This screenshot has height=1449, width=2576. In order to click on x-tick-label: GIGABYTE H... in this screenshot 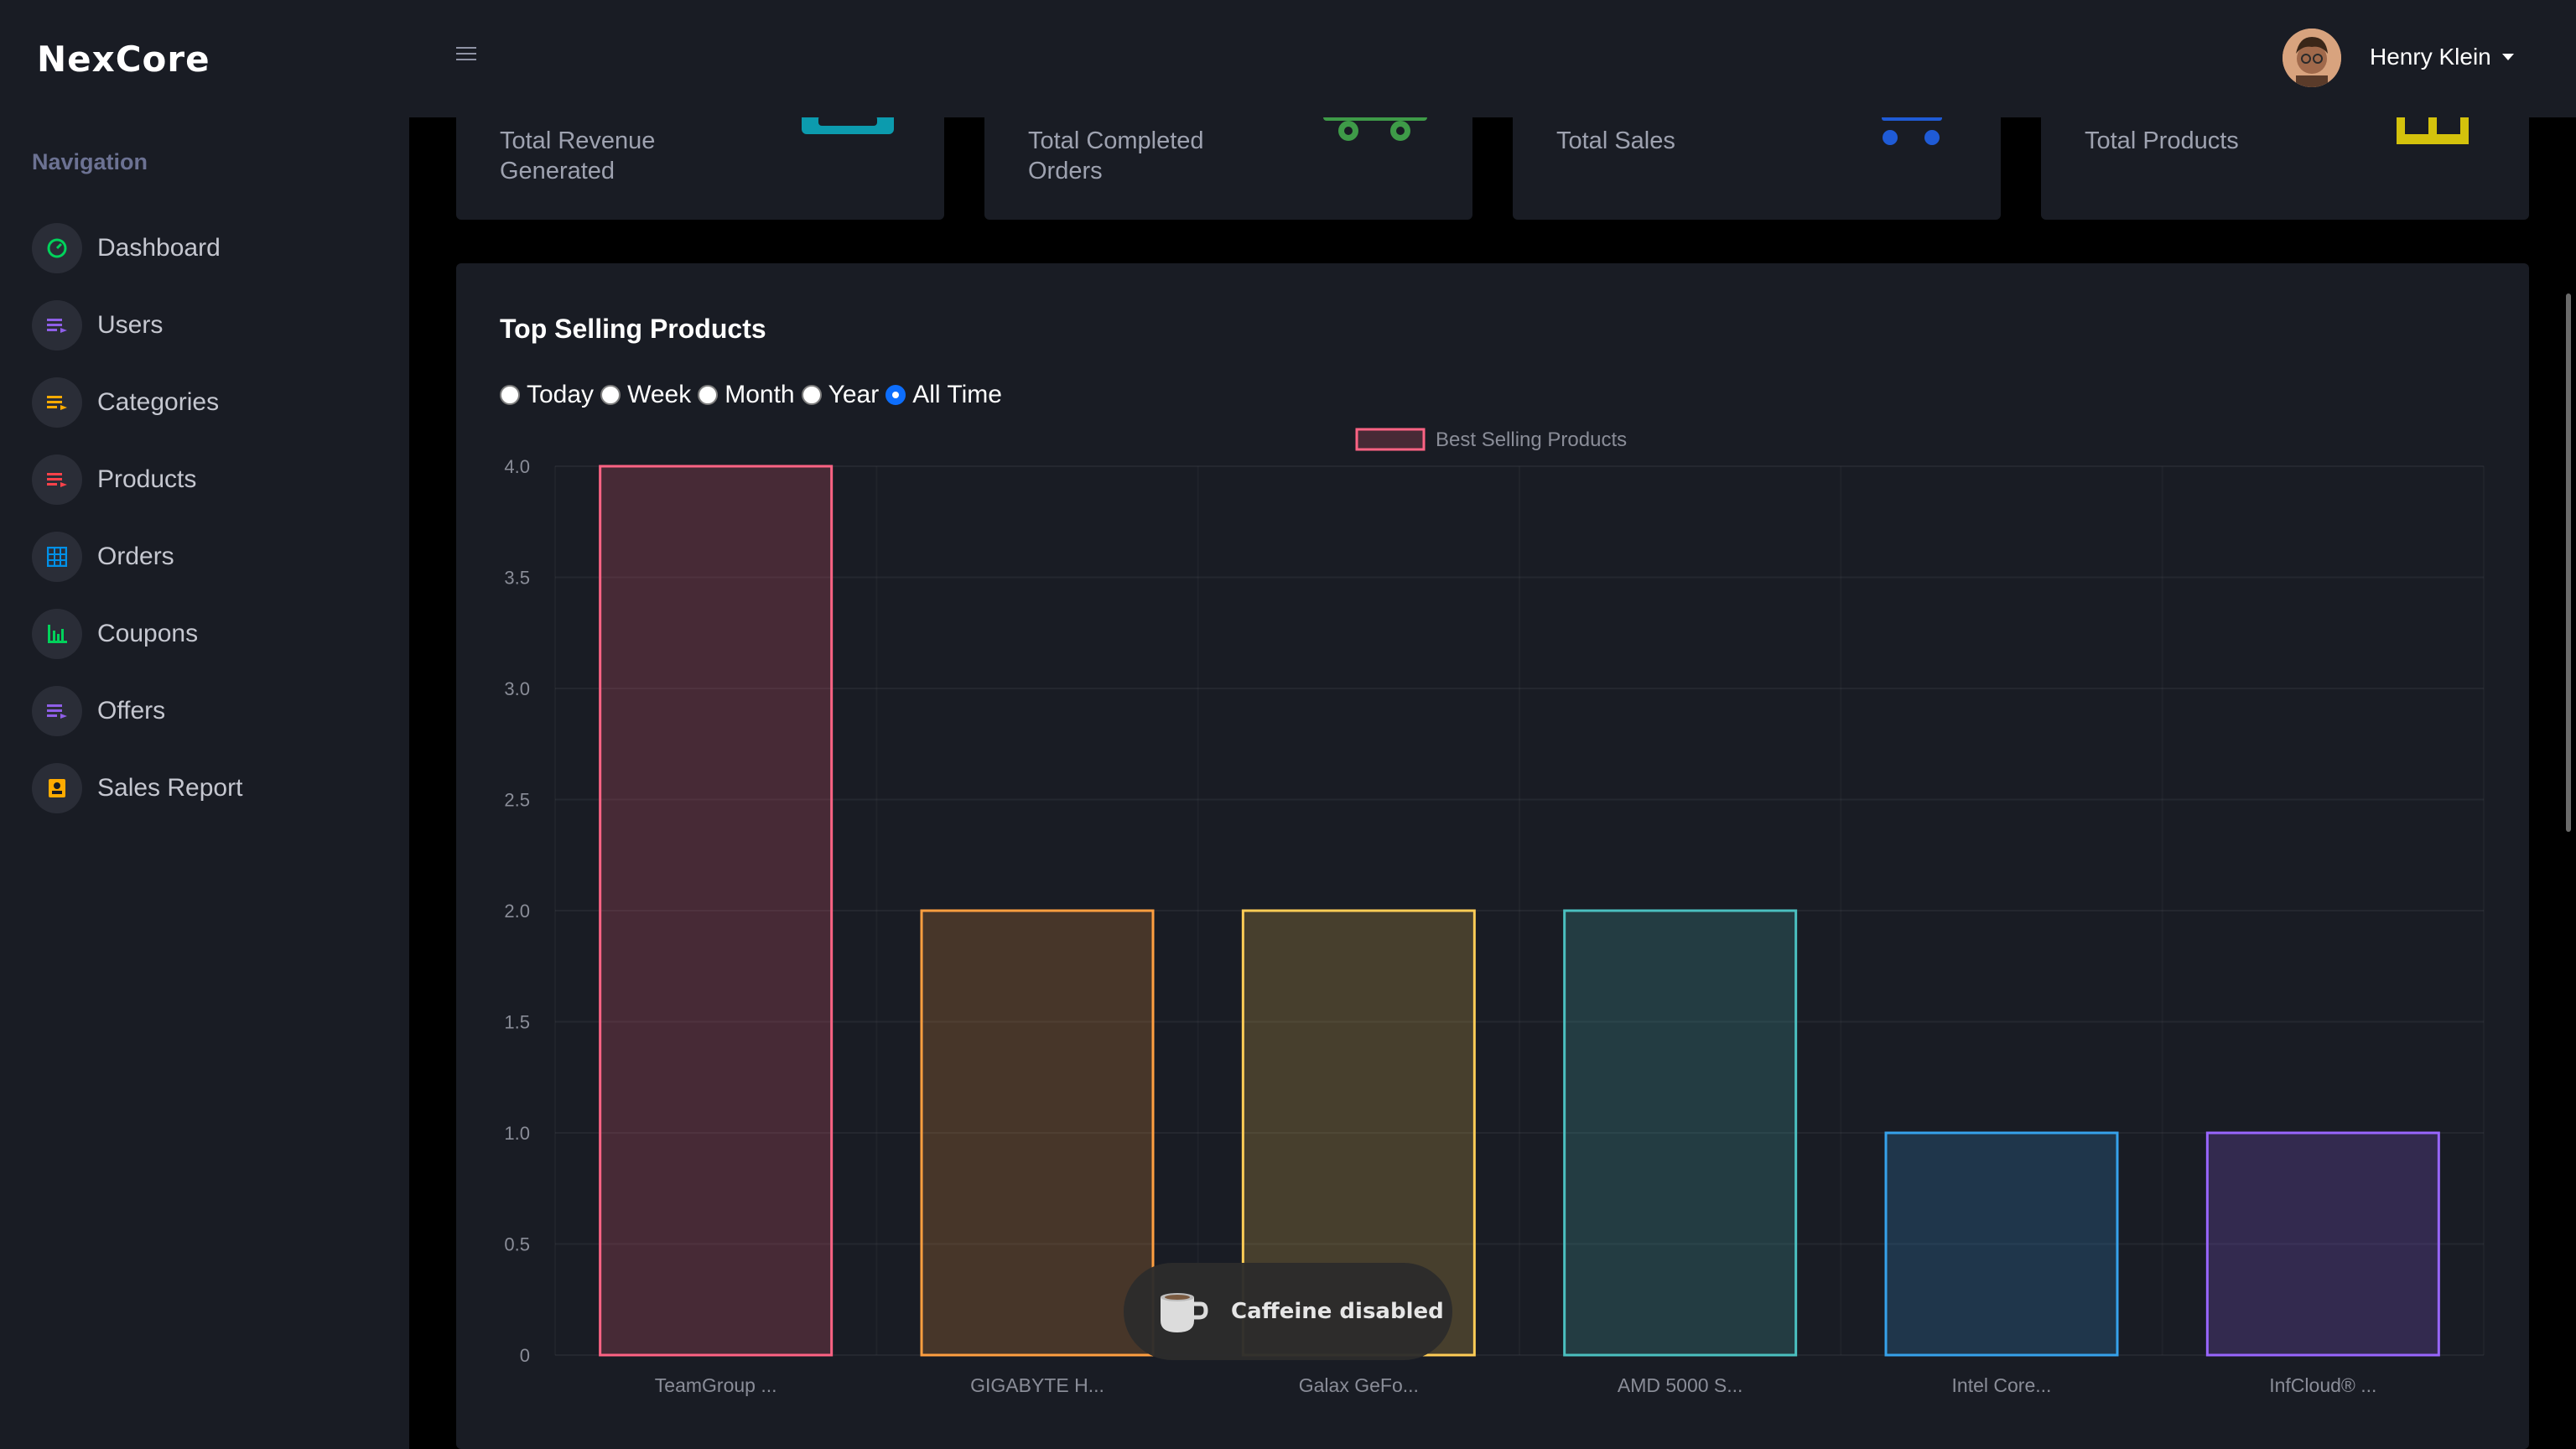, I will do `click(1037, 1385)`.